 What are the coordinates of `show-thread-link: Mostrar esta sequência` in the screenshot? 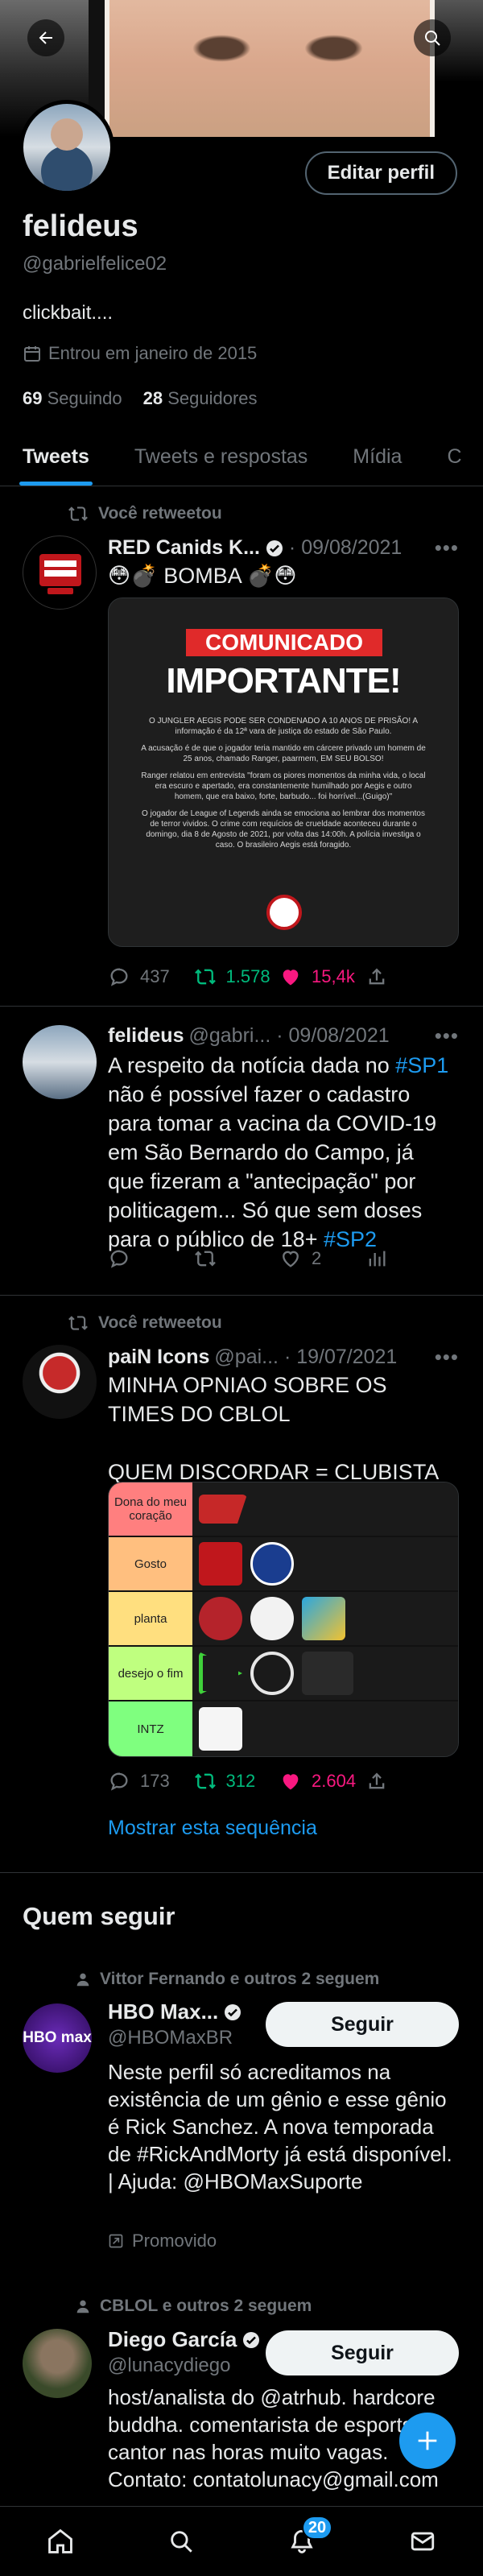 It's located at (212, 1829).